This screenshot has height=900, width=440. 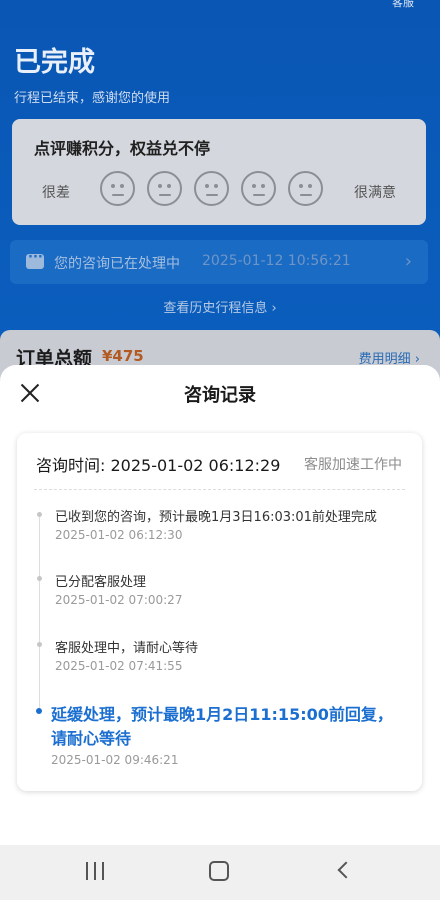 I want to click on timeline-line, so click(x=39, y=612).